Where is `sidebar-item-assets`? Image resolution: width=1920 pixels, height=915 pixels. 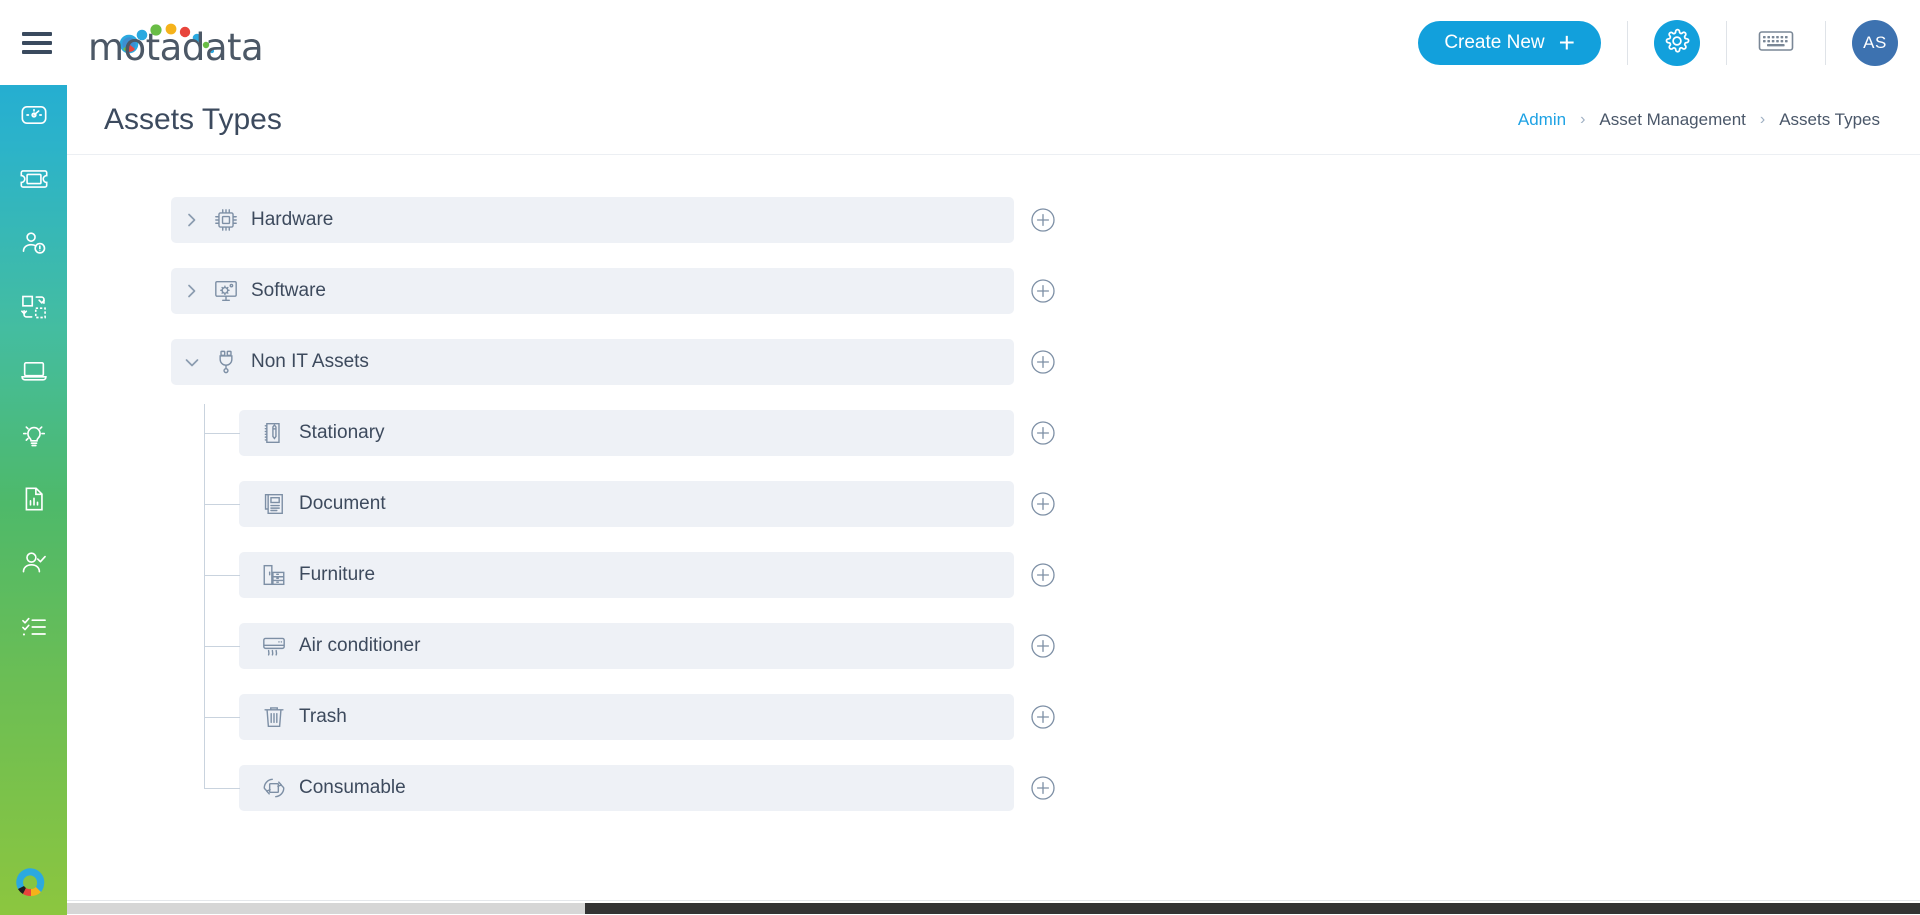
sidebar-item-assets is located at coordinates (33, 373).